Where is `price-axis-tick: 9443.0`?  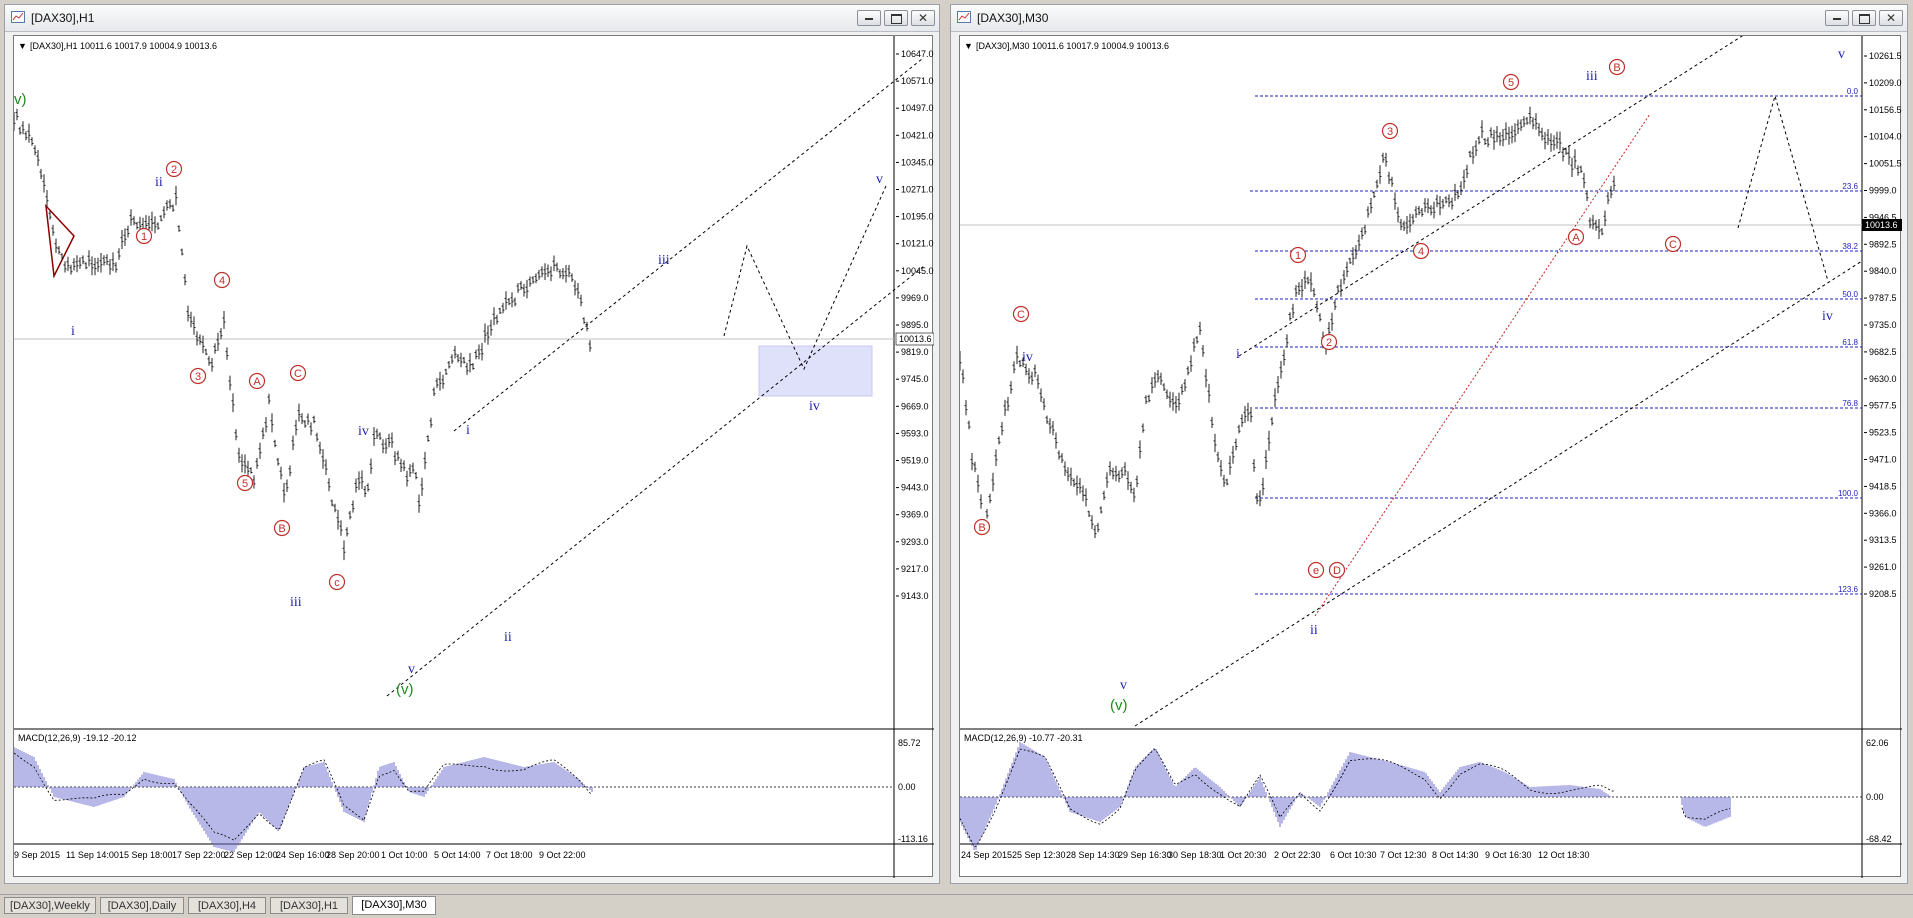 price-axis-tick: 9443.0 is located at coordinates (915, 488).